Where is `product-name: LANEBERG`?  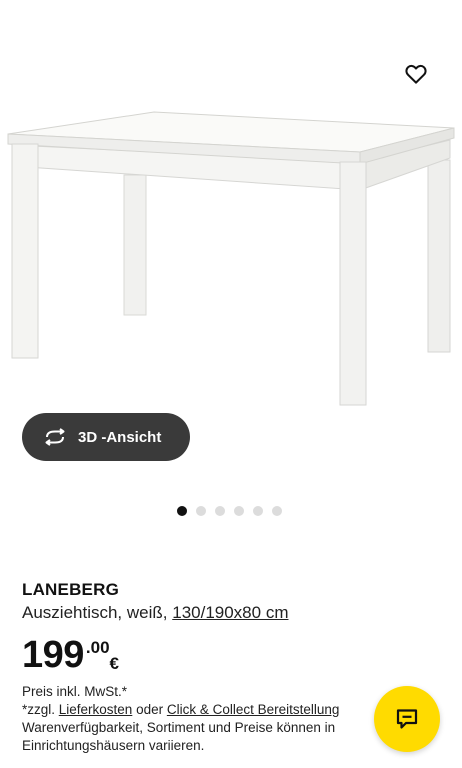 product-name: LANEBERG is located at coordinates (70, 589).